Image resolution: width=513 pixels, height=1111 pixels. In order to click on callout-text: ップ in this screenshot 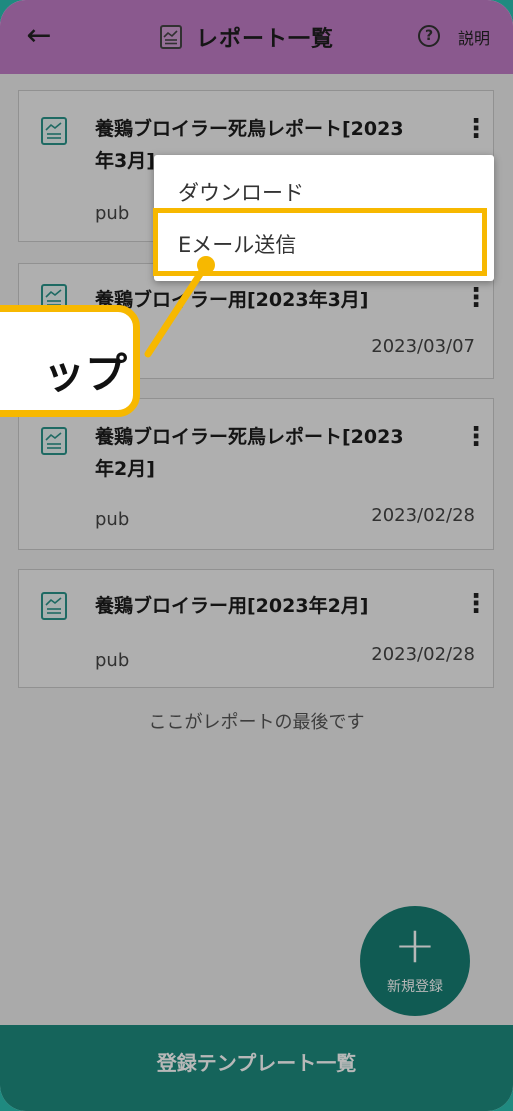, I will do `click(84, 373)`.